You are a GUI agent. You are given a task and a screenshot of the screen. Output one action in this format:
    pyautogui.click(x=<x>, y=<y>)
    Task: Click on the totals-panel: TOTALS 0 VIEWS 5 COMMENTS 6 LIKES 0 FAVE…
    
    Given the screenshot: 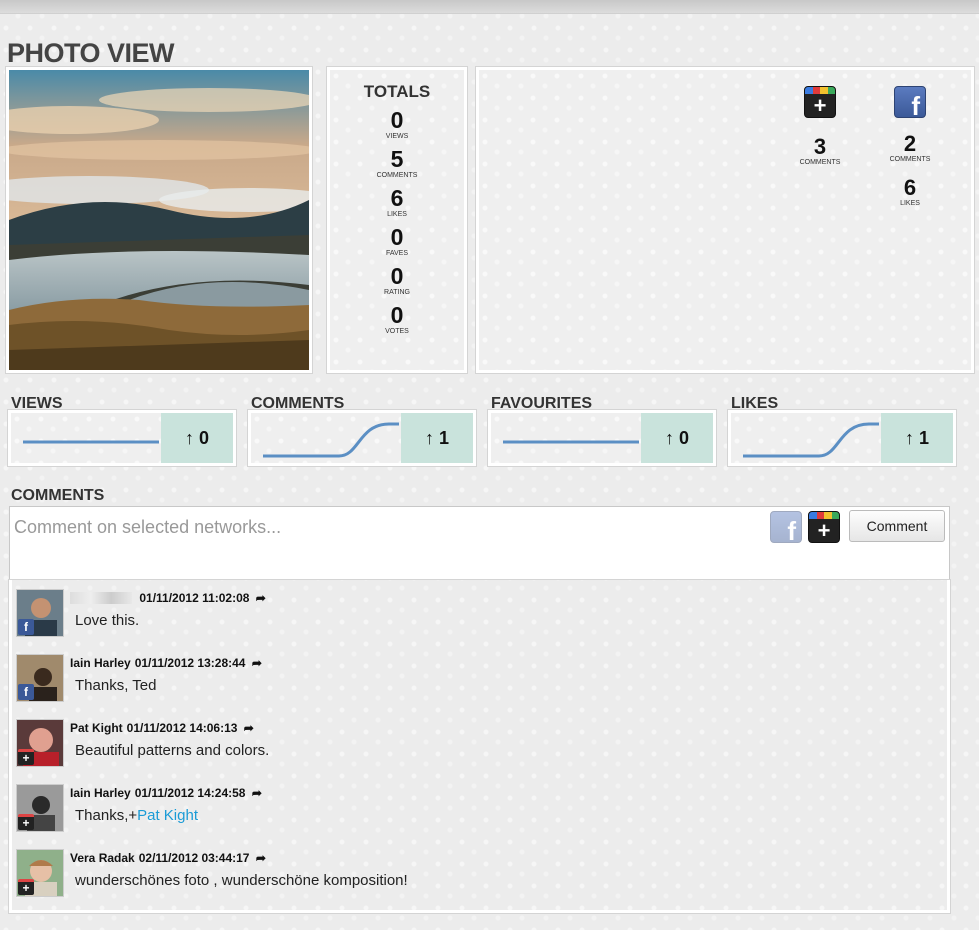 What is the action you would take?
    pyautogui.click(x=397, y=220)
    